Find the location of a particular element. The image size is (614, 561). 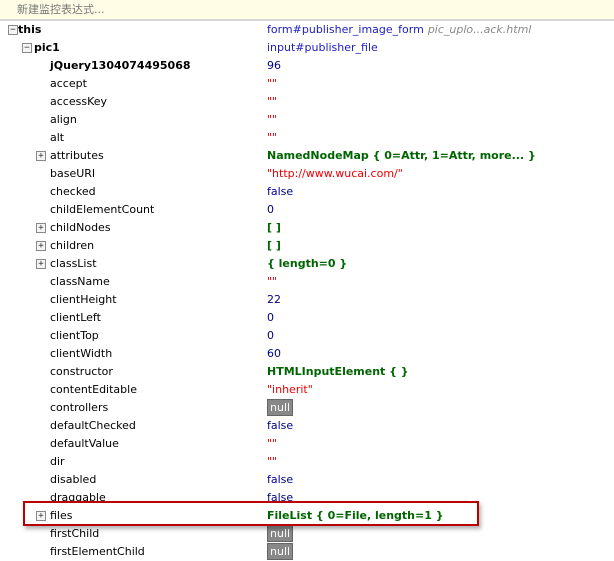

property-name: contentEditable is located at coordinates (93, 389).